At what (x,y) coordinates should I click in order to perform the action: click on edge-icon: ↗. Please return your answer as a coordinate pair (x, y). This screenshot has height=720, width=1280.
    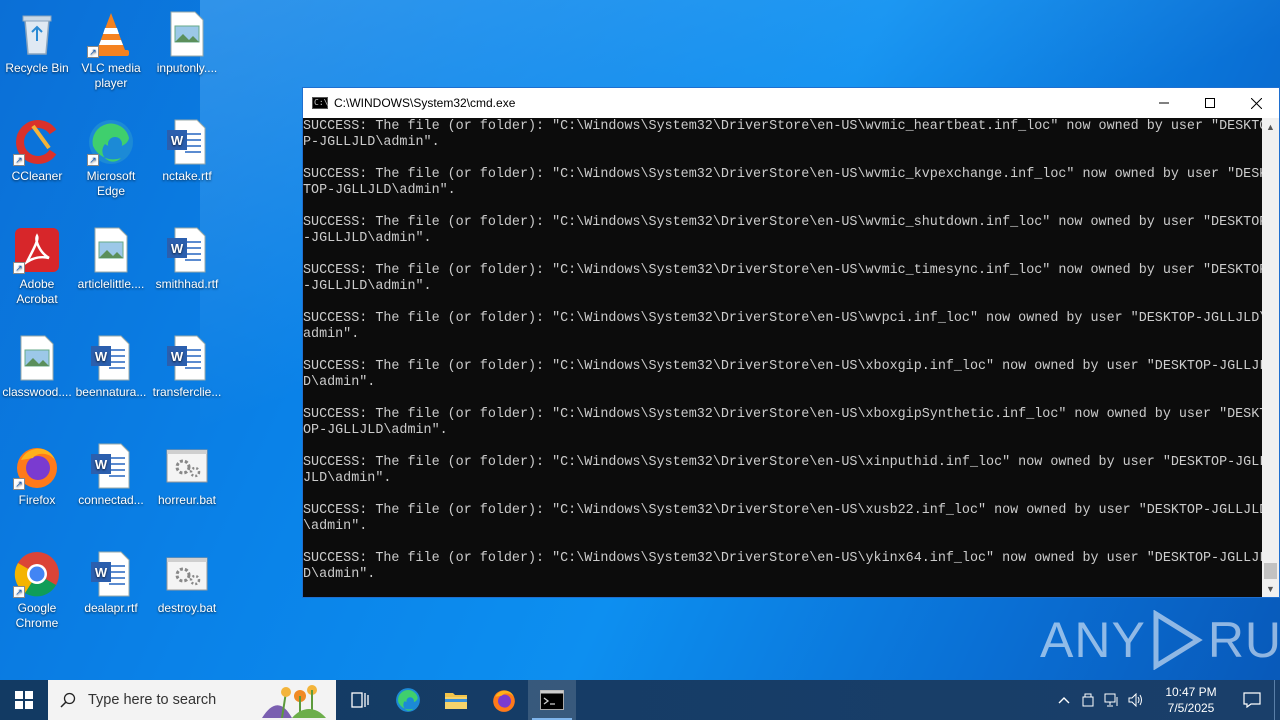
    Looking at the image, I should click on (111, 142).